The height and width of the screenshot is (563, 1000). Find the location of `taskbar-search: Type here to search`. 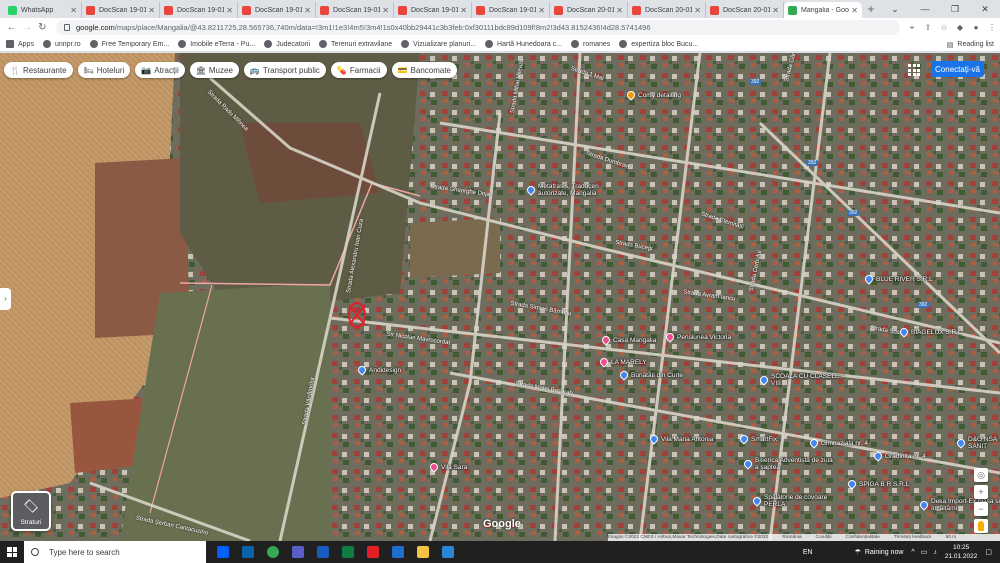

taskbar-search: Type here to search is located at coordinates (115, 552).